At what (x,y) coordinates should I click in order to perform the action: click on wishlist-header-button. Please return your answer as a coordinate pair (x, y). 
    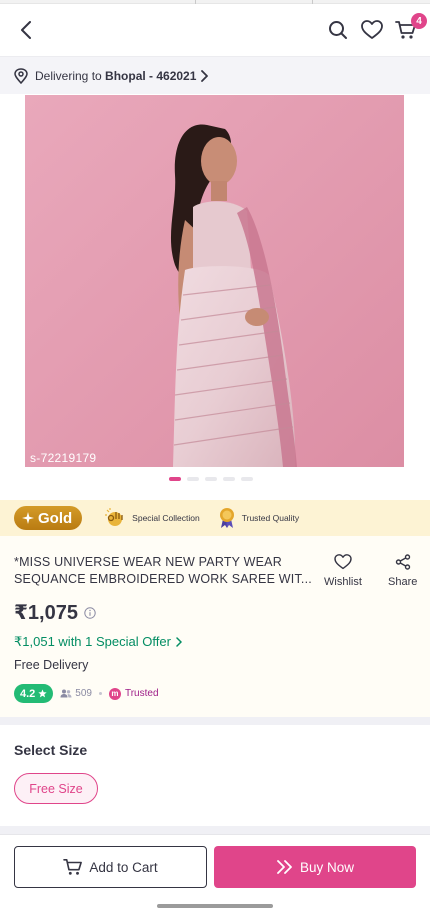
    Looking at the image, I should click on (372, 30).